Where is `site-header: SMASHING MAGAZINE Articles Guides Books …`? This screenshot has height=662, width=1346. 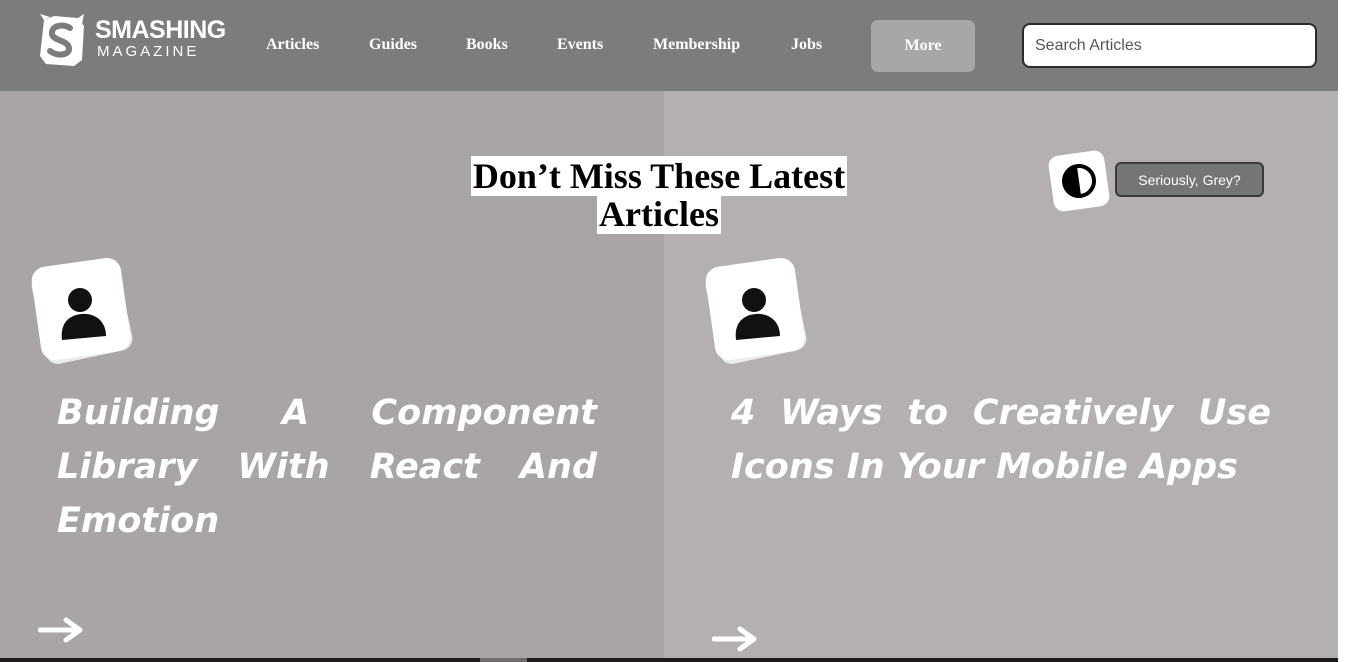 site-header: SMASHING MAGAZINE Articles Guides Books … is located at coordinates (669, 45).